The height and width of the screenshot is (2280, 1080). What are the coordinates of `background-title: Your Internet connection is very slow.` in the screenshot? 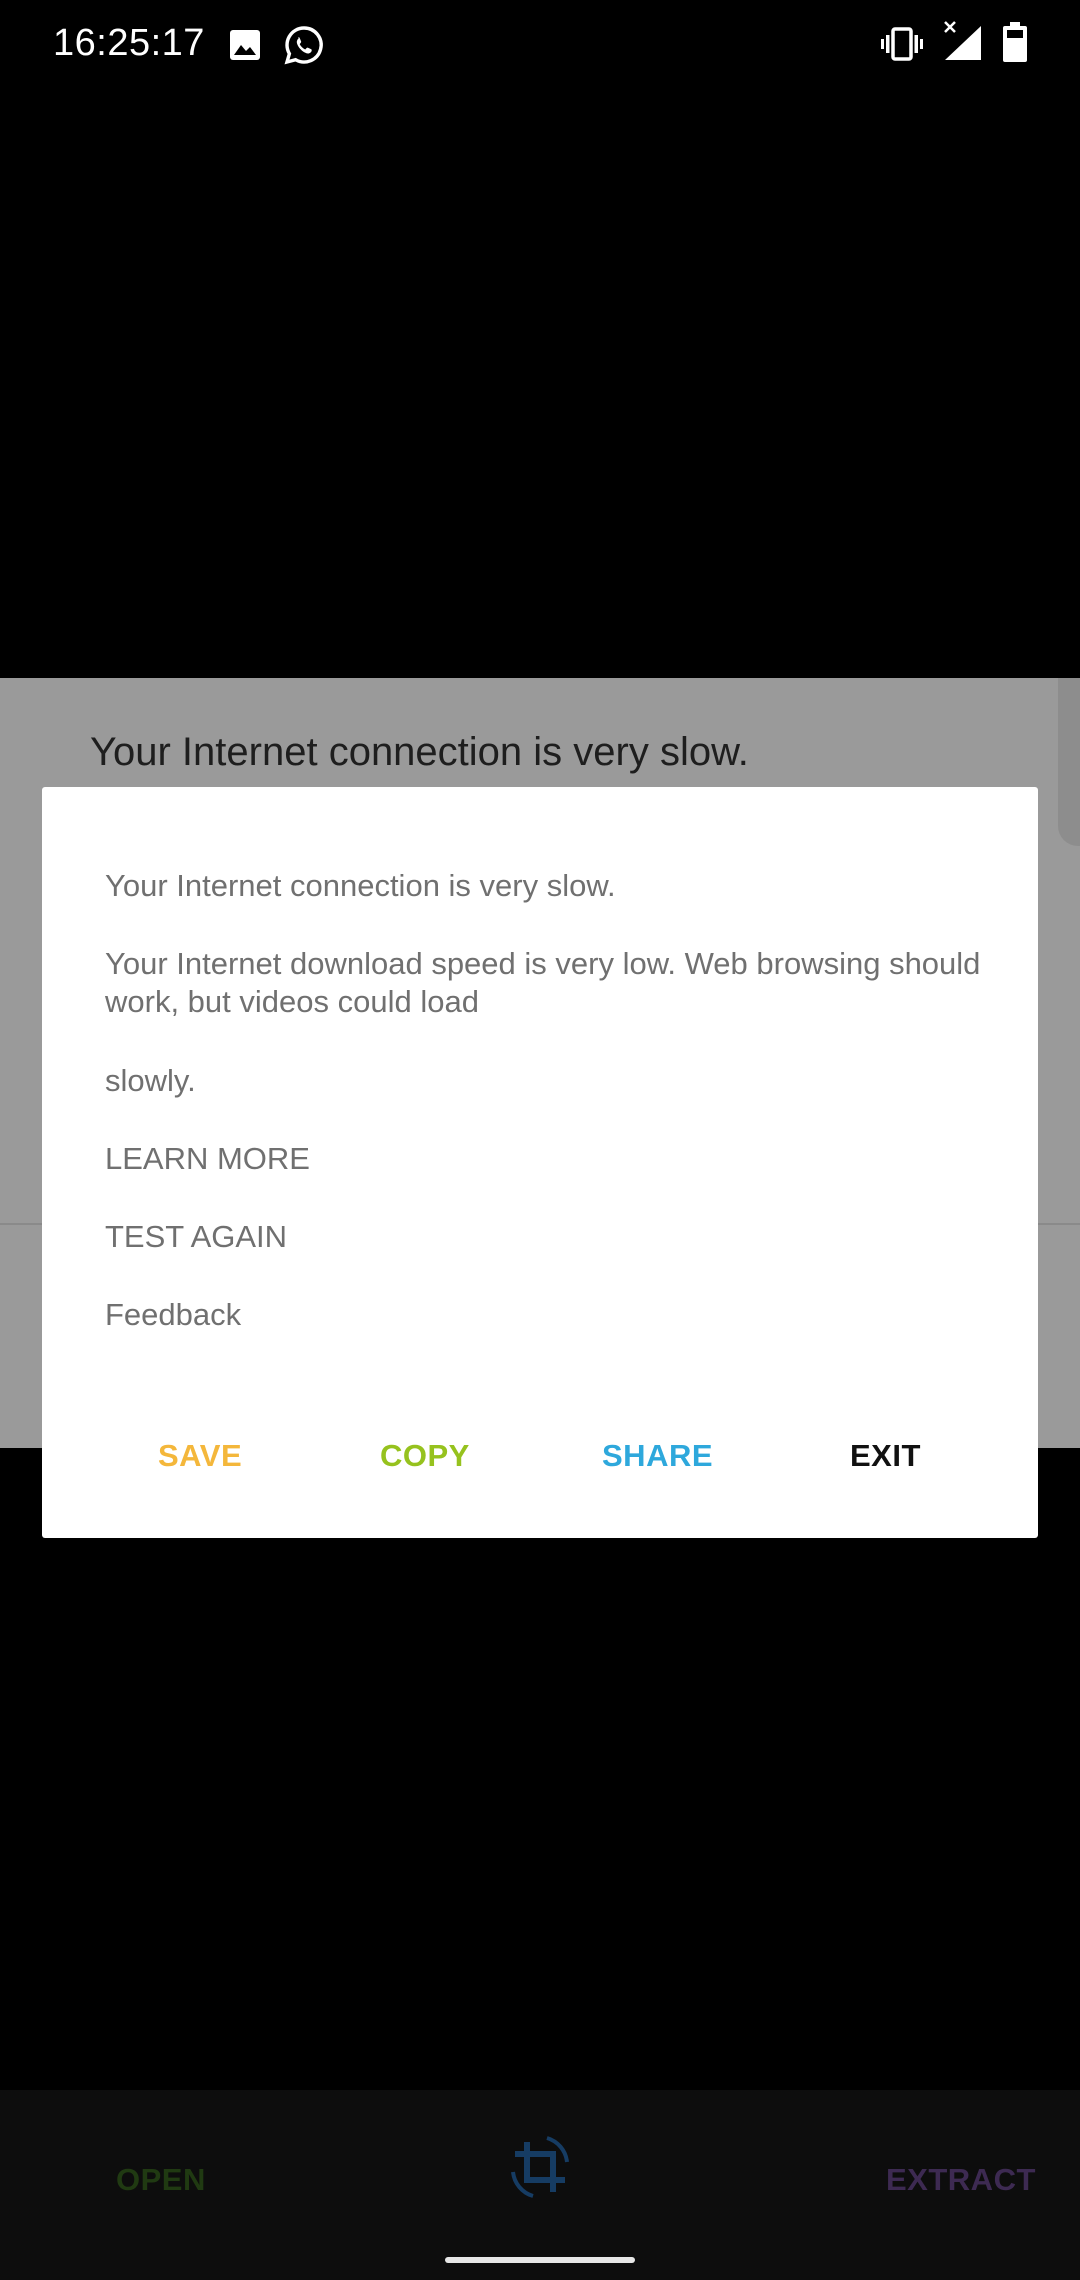 It's located at (419, 752).